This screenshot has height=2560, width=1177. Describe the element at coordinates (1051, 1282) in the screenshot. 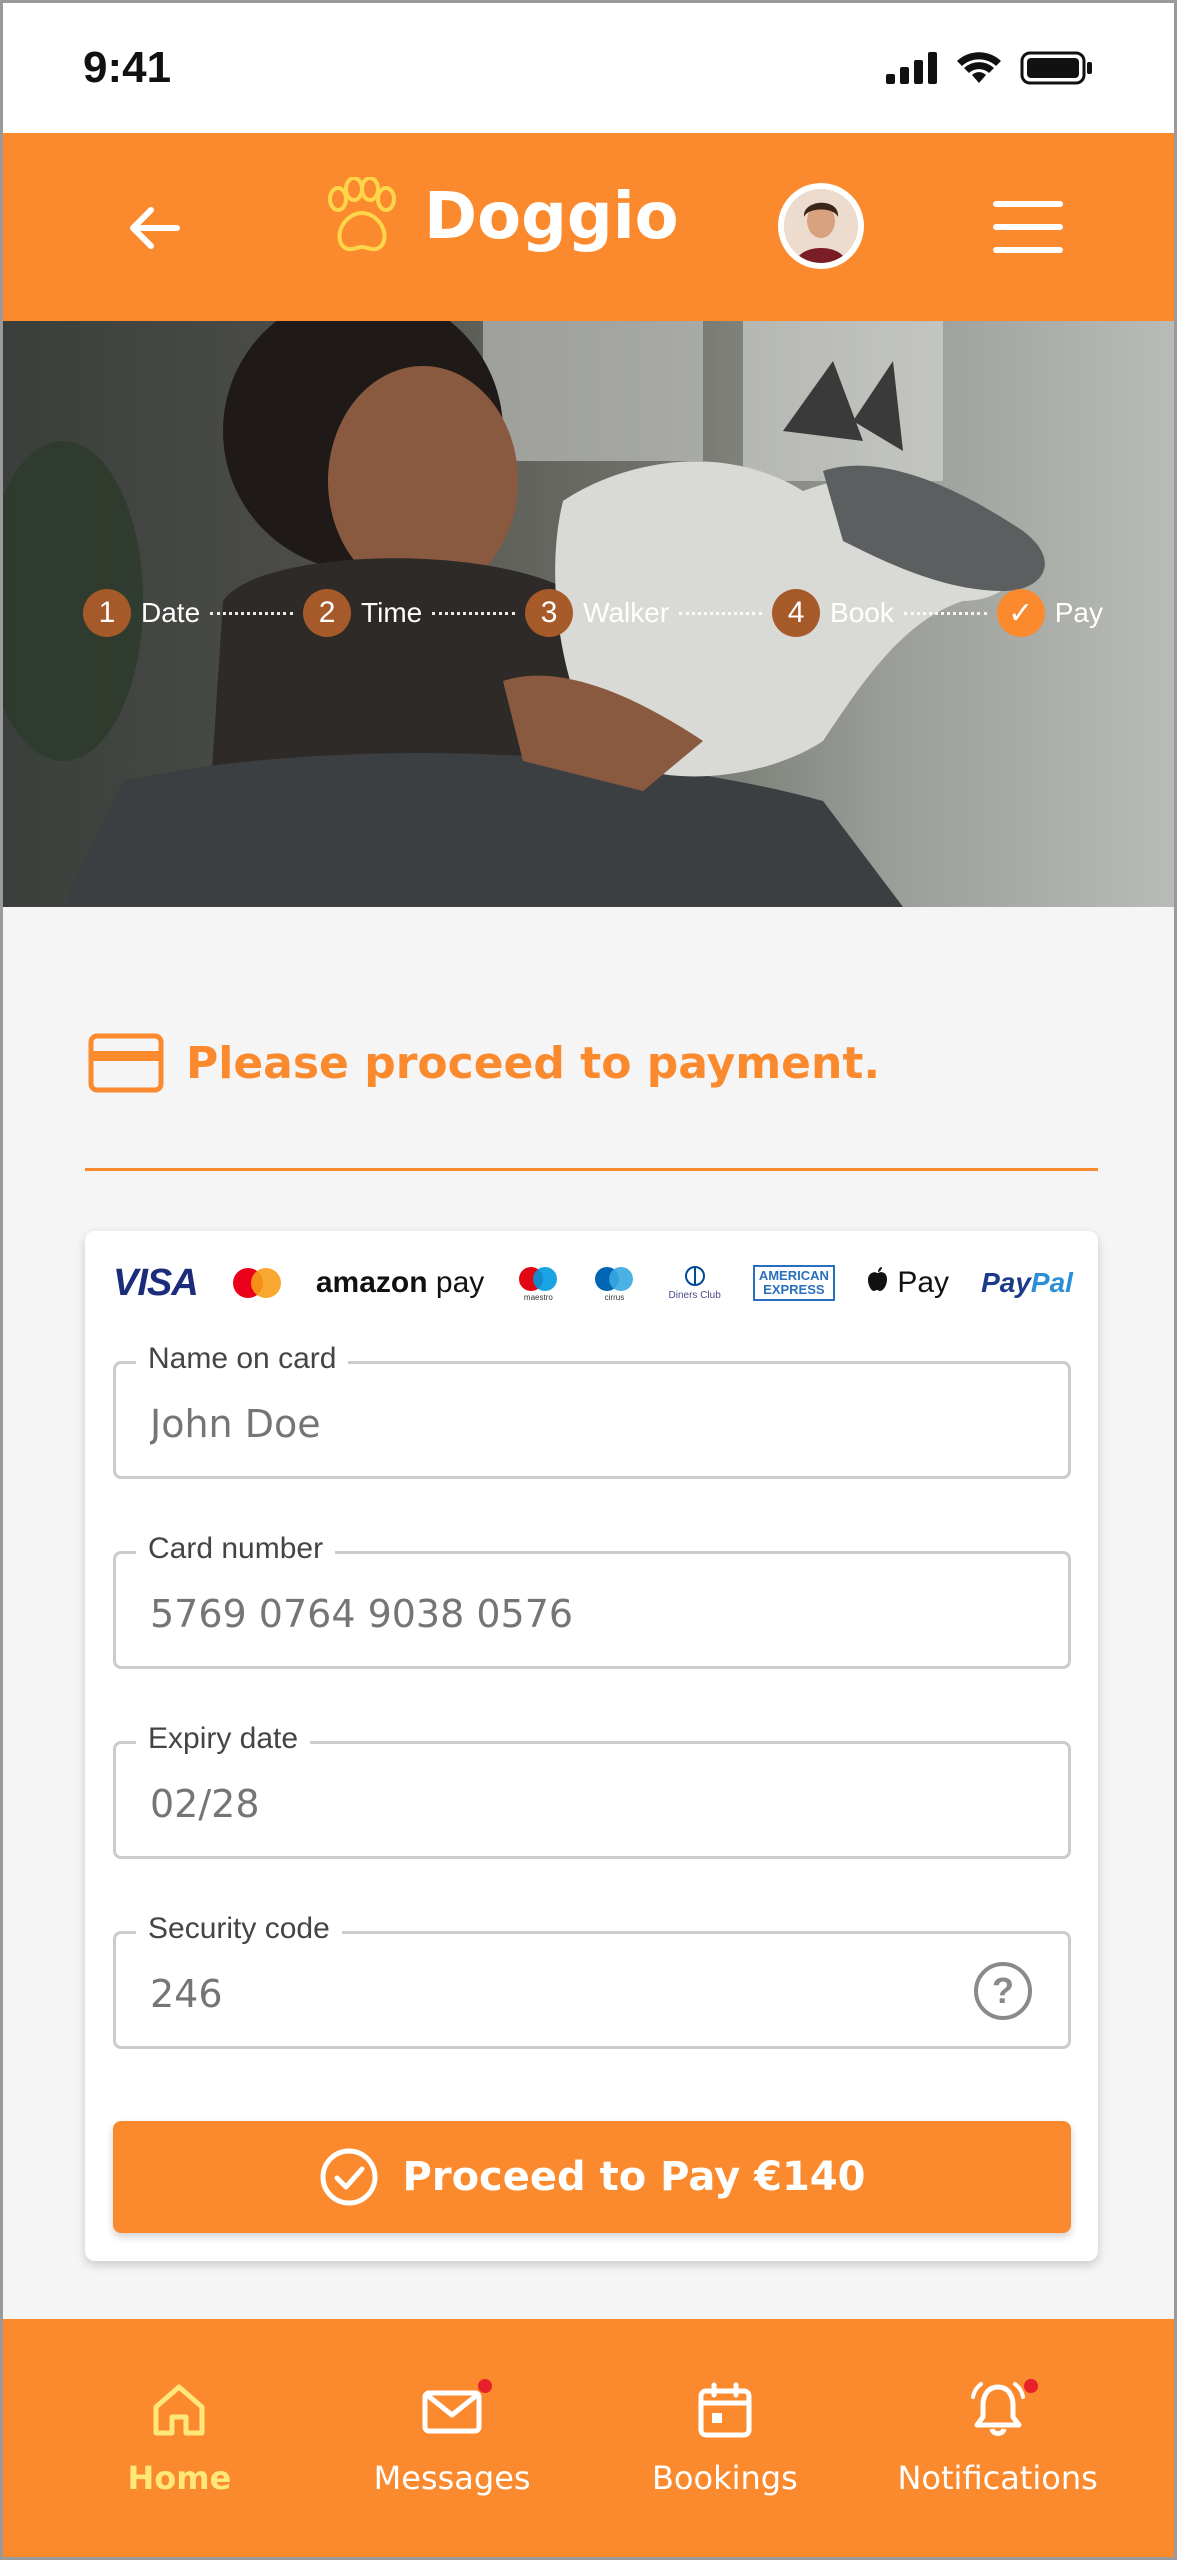

I see `paypal-pal-text: Pal` at that location.